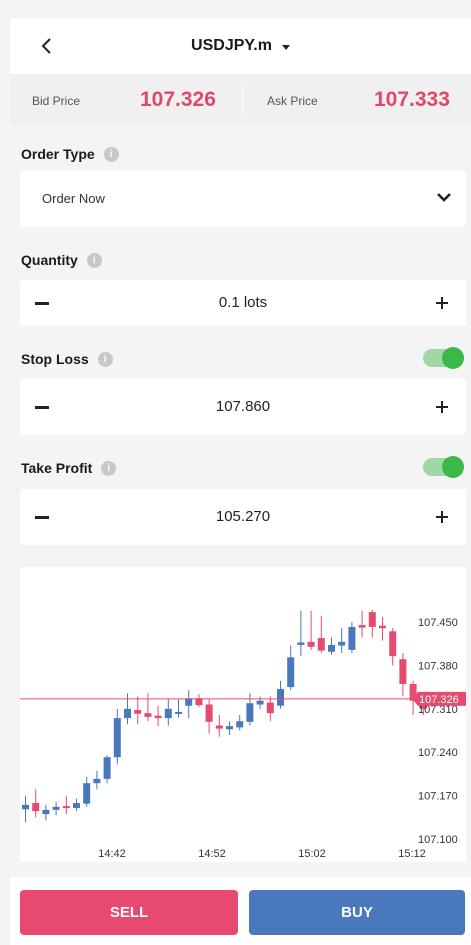  What do you see at coordinates (212, 854) in the screenshot?
I see `x-tick-label: 14:52` at bounding box center [212, 854].